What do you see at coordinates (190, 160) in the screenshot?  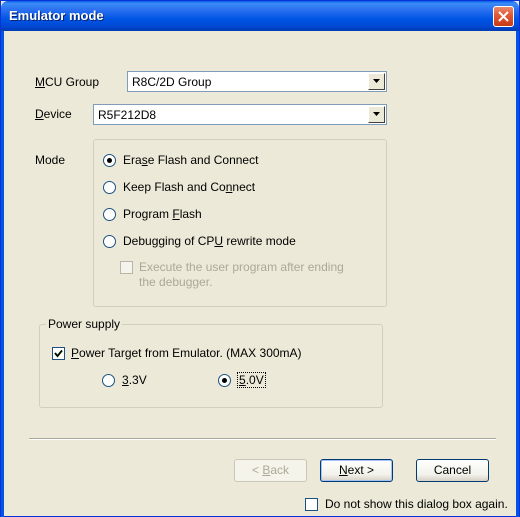 I see `mode-option-erase: Erase Flash and Connect` at bounding box center [190, 160].